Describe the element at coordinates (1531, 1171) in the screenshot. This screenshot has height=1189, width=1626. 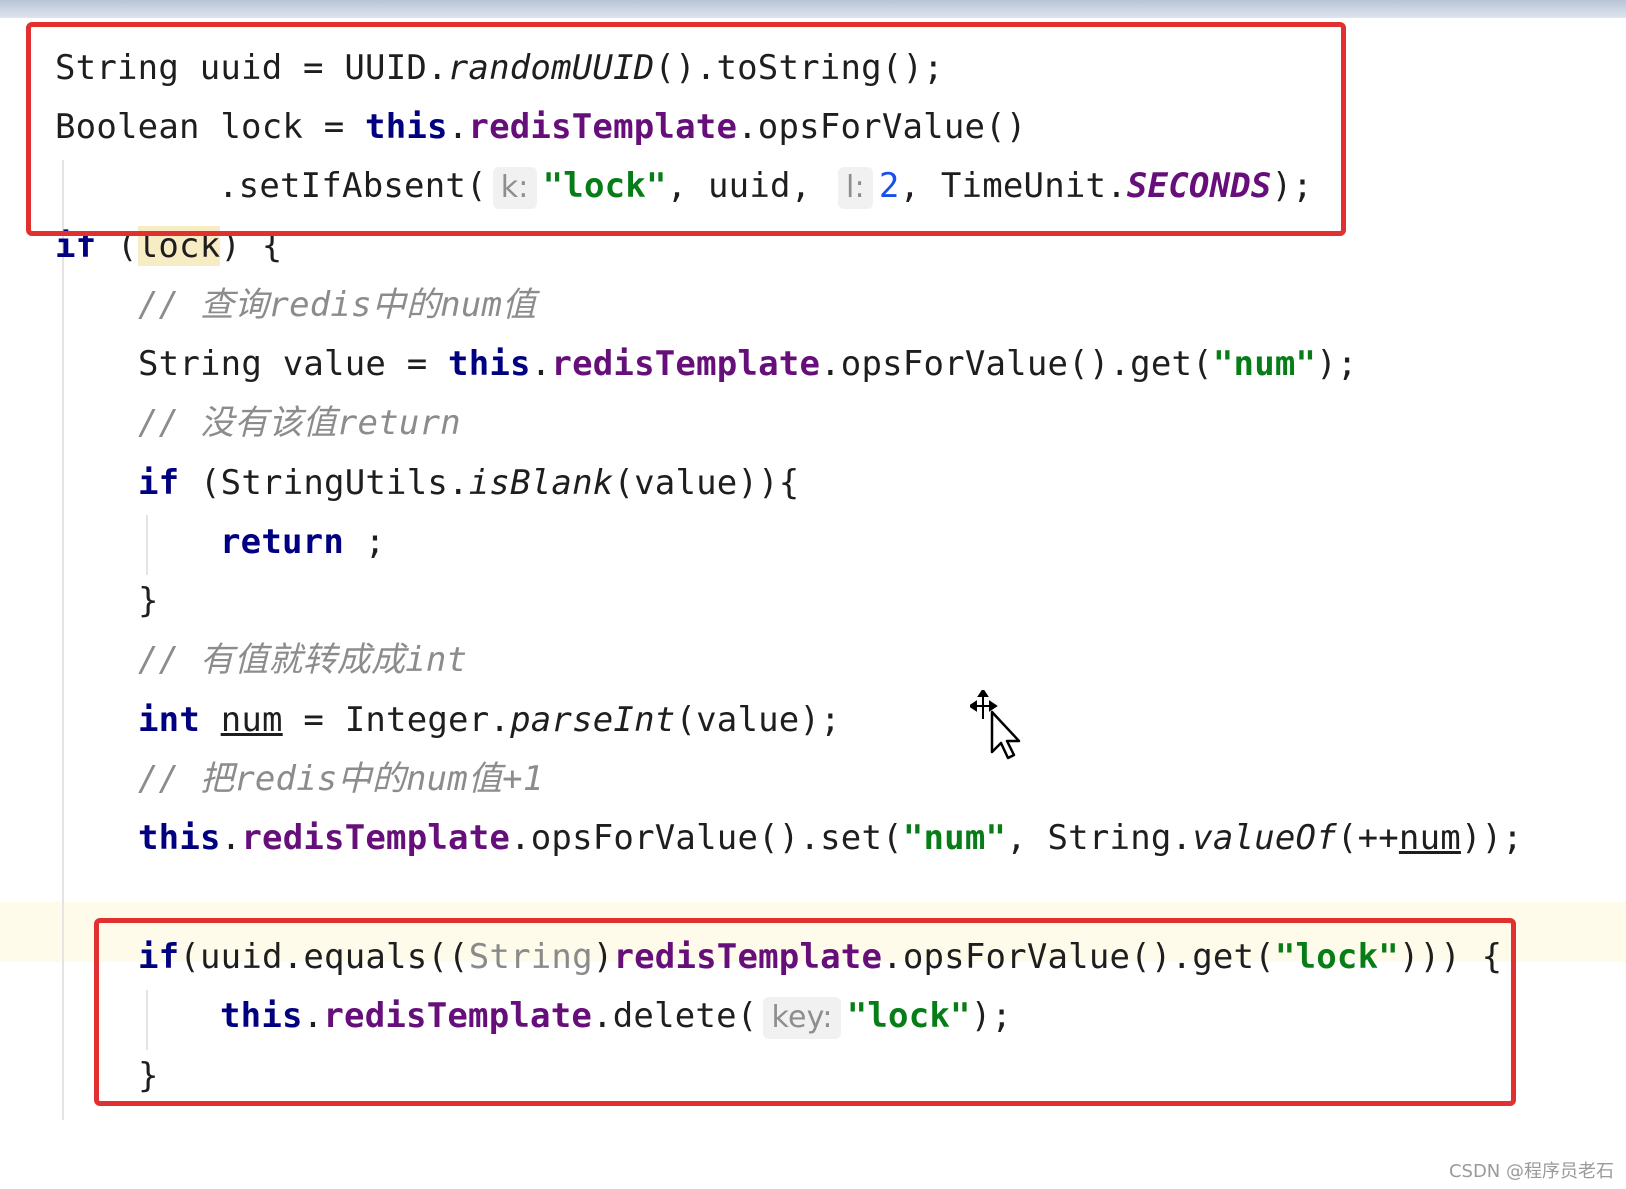
I see `watermark: CSDN @程序员老石` at that location.